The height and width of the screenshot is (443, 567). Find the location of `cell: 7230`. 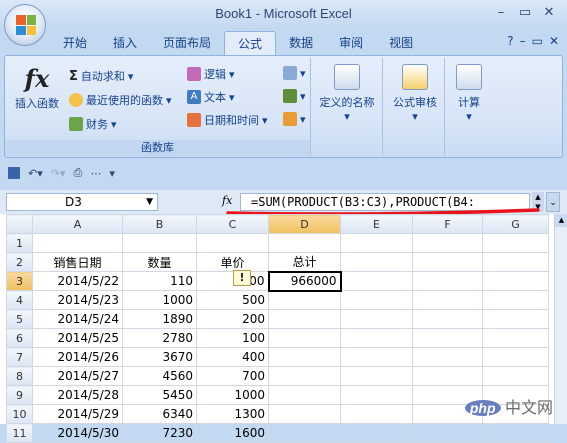

cell: 7230 is located at coordinates (159, 433).